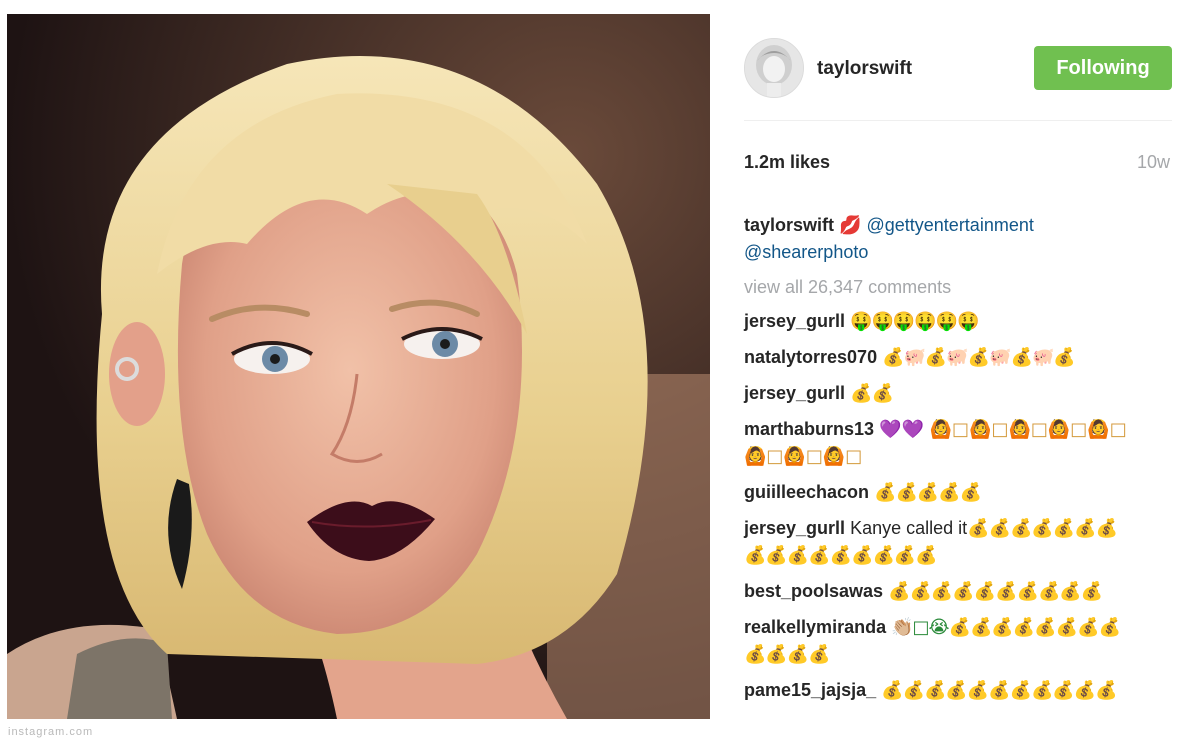 The width and height of the screenshot is (1200, 741). I want to click on comment-username: guiilleechacon, so click(806, 492).